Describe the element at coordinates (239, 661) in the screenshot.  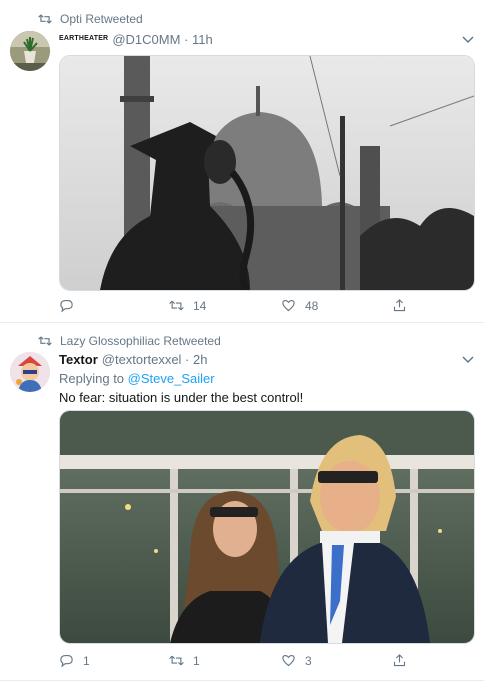
I see `tweet-actions: 1 1 3` at that location.